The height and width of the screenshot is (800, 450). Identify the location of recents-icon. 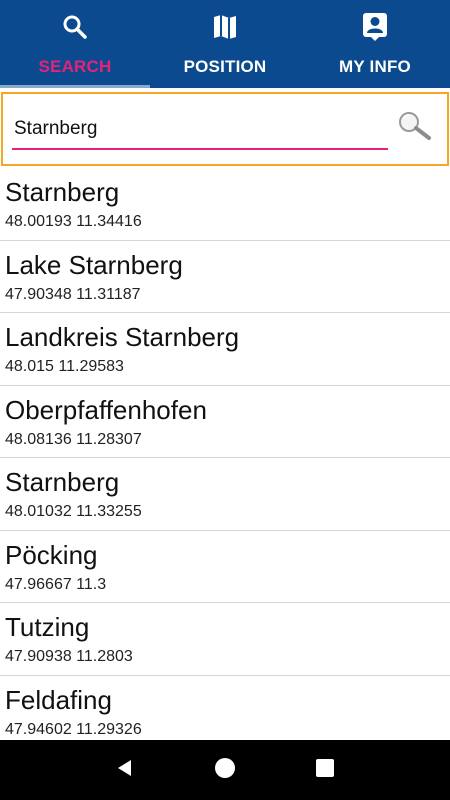
(325, 770).